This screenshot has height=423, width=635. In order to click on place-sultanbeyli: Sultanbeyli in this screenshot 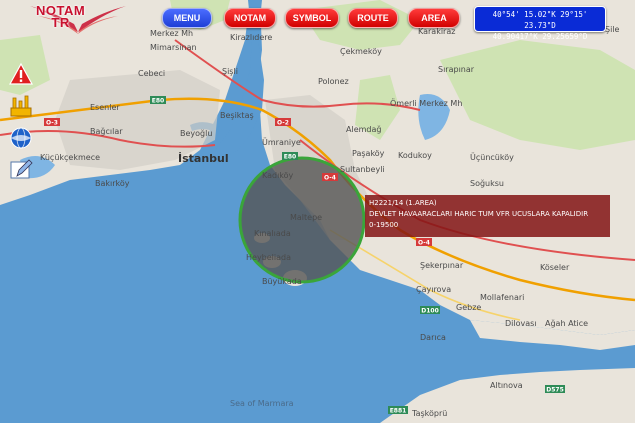, I will do `click(362, 169)`.